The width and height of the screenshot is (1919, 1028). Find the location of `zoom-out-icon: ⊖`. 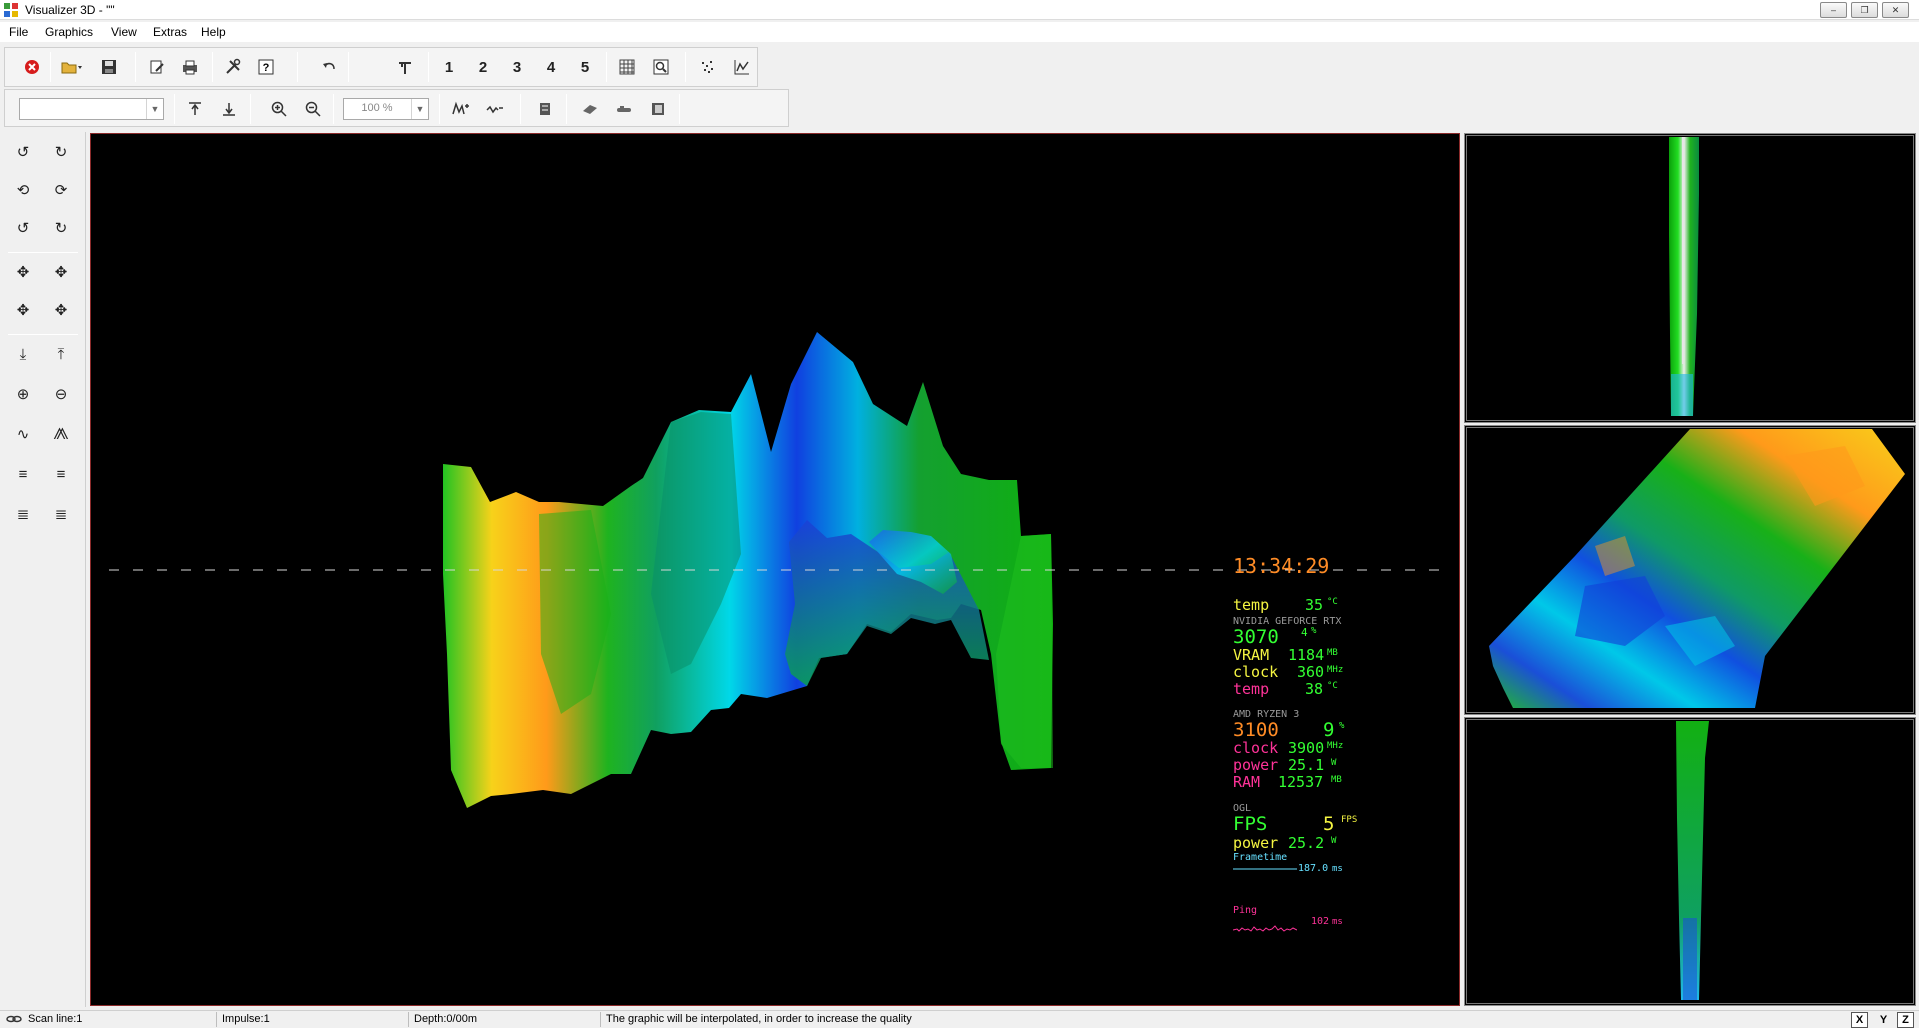

zoom-out-icon: ⊖ is located at coordinates (61, 394).